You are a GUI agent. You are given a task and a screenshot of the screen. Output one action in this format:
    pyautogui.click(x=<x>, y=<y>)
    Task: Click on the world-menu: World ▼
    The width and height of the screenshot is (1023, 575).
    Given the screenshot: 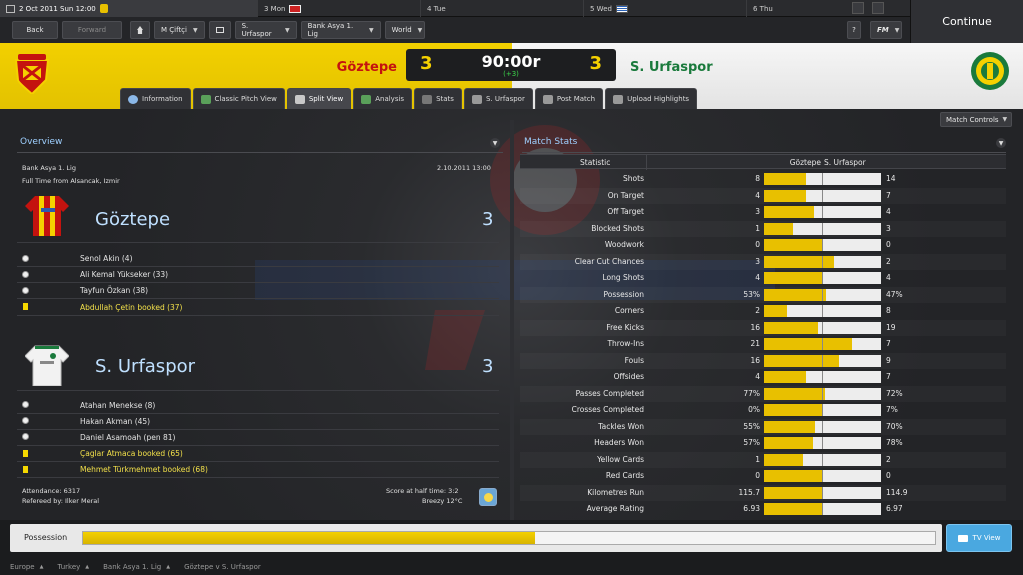 What is the action you would take?
    pyautogui.click(x=404, y=30)
    